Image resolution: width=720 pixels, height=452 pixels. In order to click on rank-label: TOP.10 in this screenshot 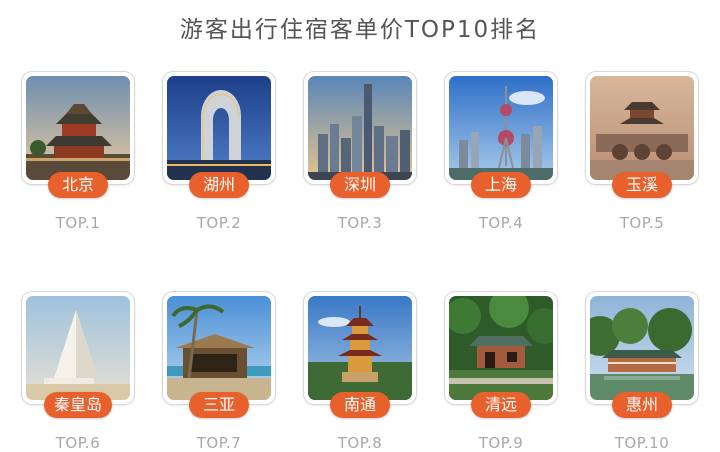, I will do `click(642, 443)`.